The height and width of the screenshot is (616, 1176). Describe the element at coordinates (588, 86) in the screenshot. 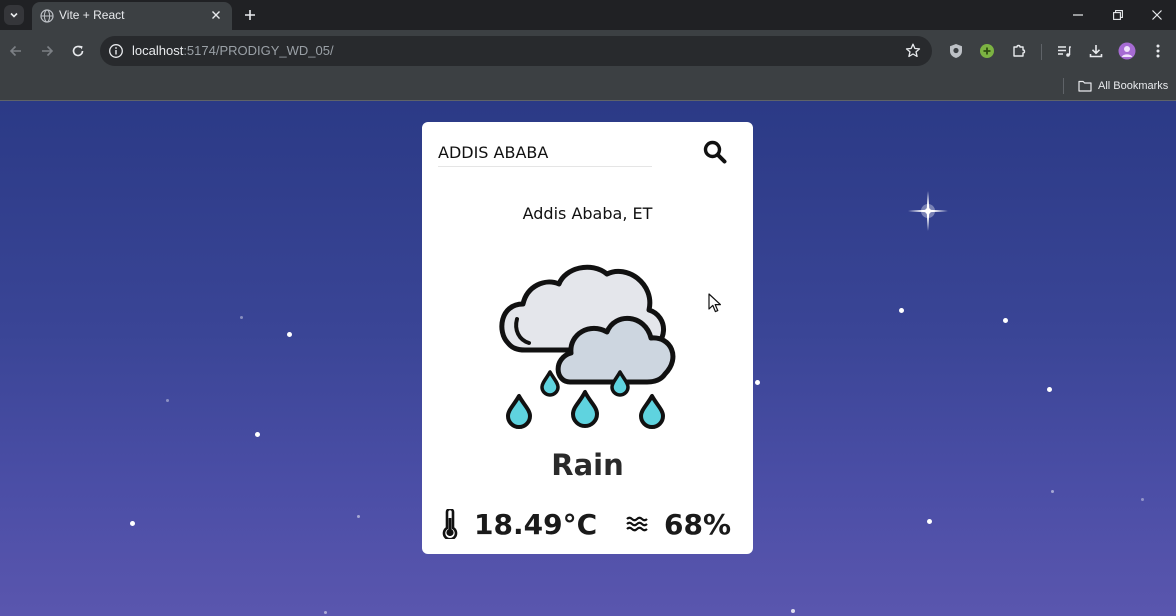

I see `bookmarks-bar: All Bookmarks` at that location.